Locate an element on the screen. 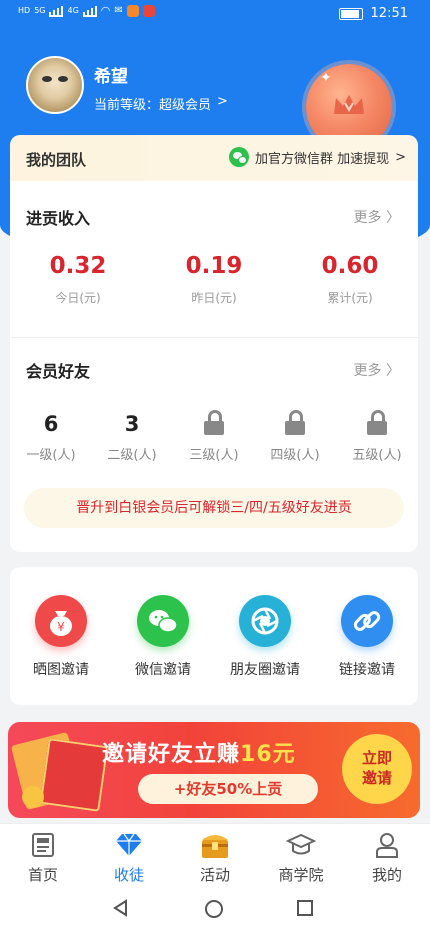  stat-label: 今日(元) is located at coordinates (78, 298).